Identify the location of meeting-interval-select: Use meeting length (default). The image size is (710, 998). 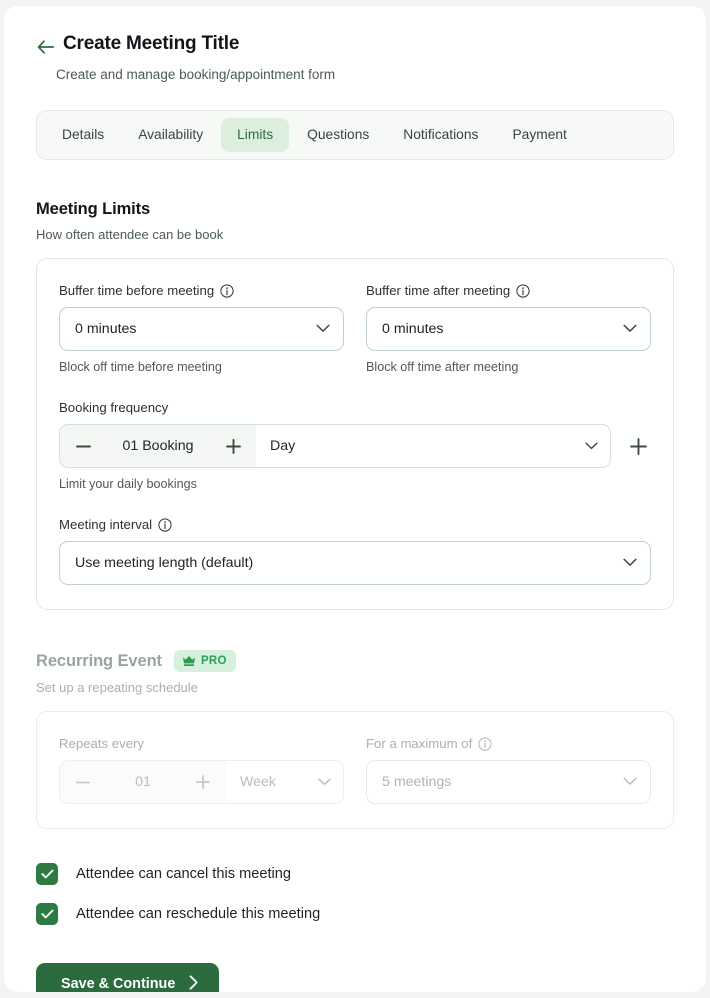
(355, 563).